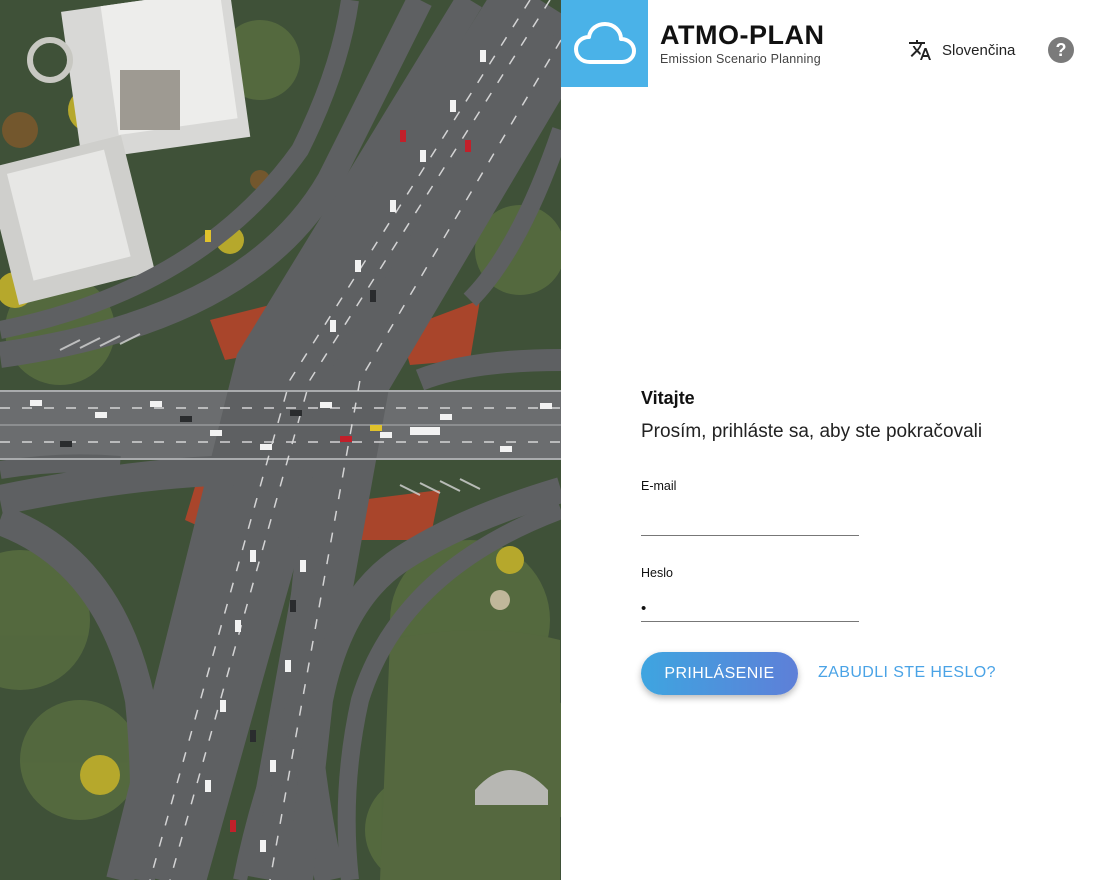 The image size is (1106, 880). Describe the element at coordinates (1061, 50) in the screenshot. I see `help-icon: ?` at that location.